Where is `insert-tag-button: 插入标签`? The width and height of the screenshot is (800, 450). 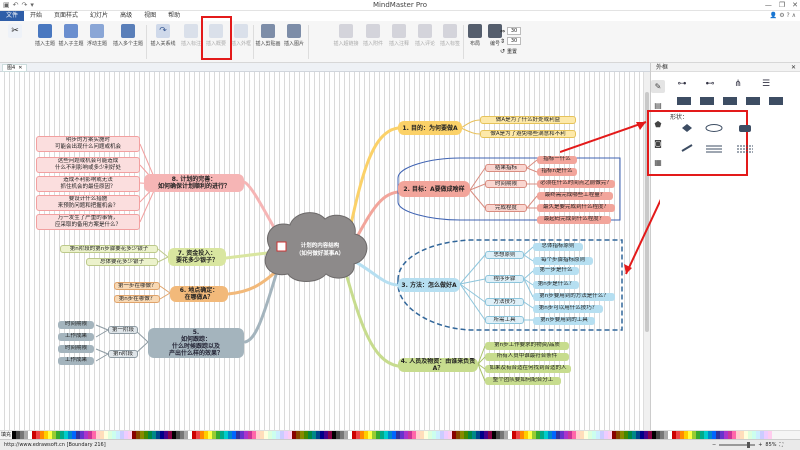 insert-tag-button: 插入标签 is located at coordinates (450, 35).